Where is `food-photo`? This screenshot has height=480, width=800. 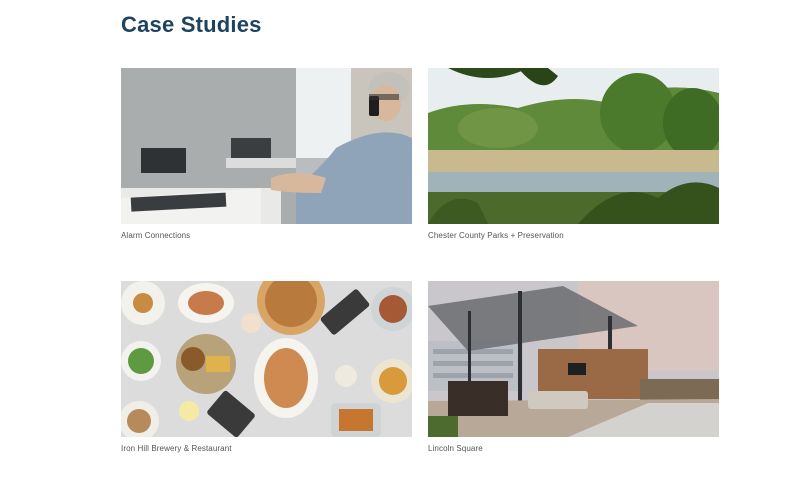 food-photo is located at coordinates (266, 359).